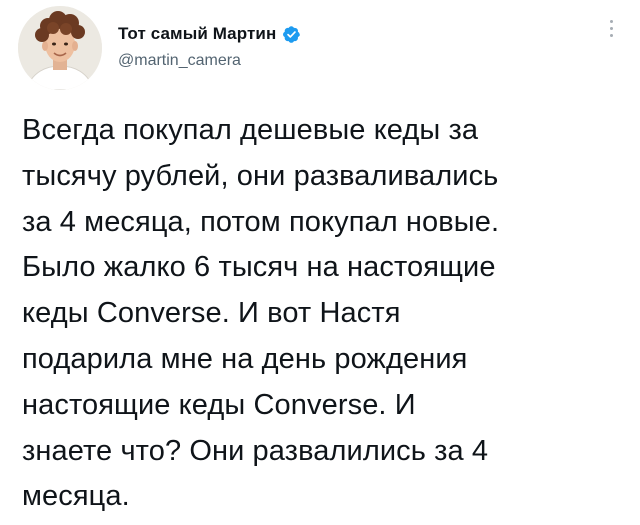  I want to click on tweet-text-line: Всегда покупал дешевые кеды за, so click(250, 130).